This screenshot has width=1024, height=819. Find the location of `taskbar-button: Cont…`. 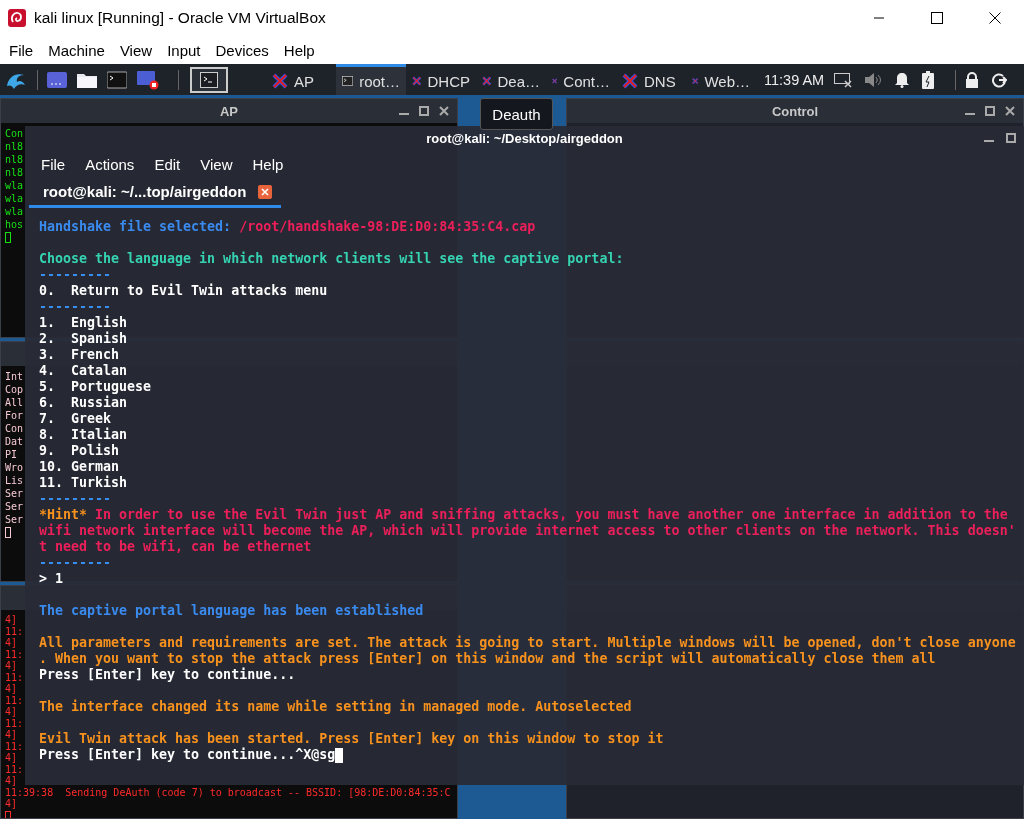

taskbar-button: Cont… is located at coordinates (581, 79).